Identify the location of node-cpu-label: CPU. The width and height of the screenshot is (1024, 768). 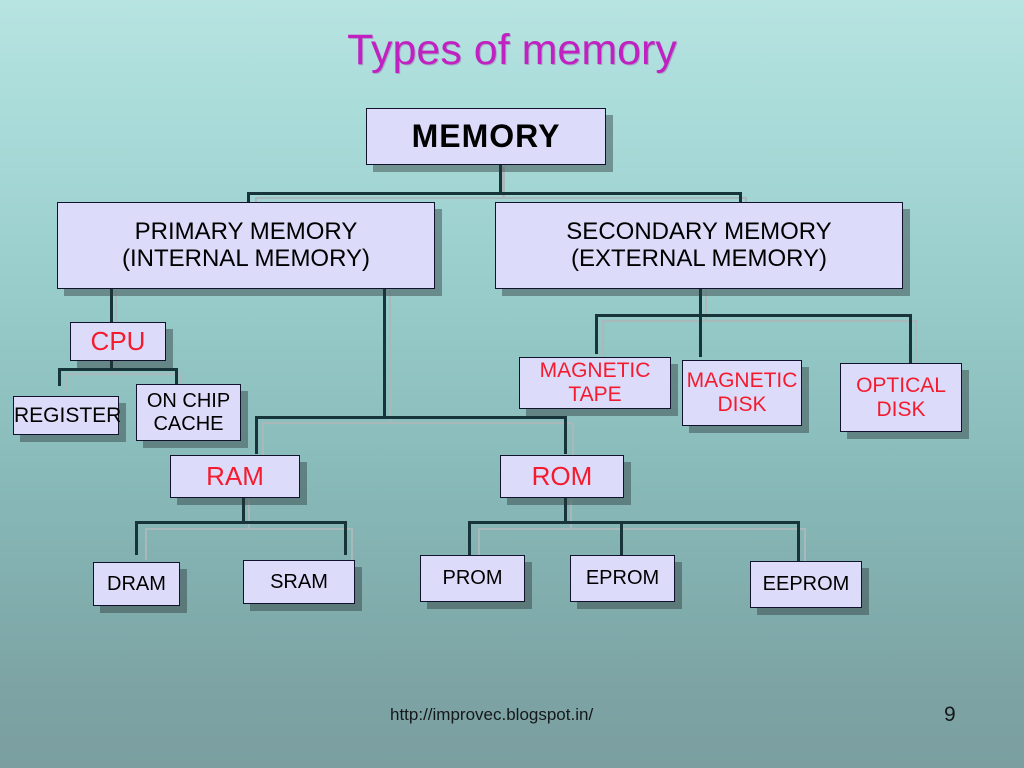
(118, 340).